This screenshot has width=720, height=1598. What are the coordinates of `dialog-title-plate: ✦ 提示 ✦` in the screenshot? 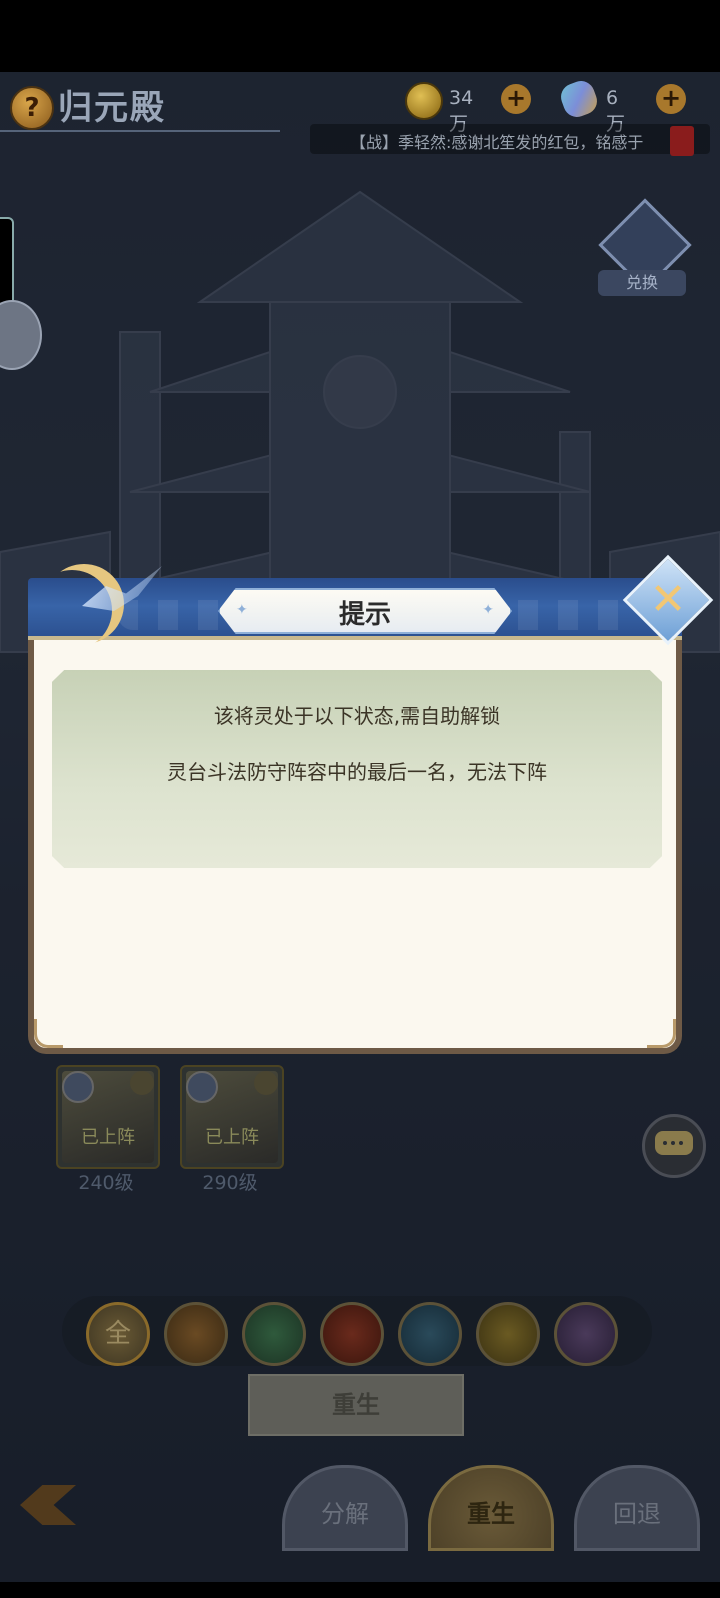 It's located at (365, 611).